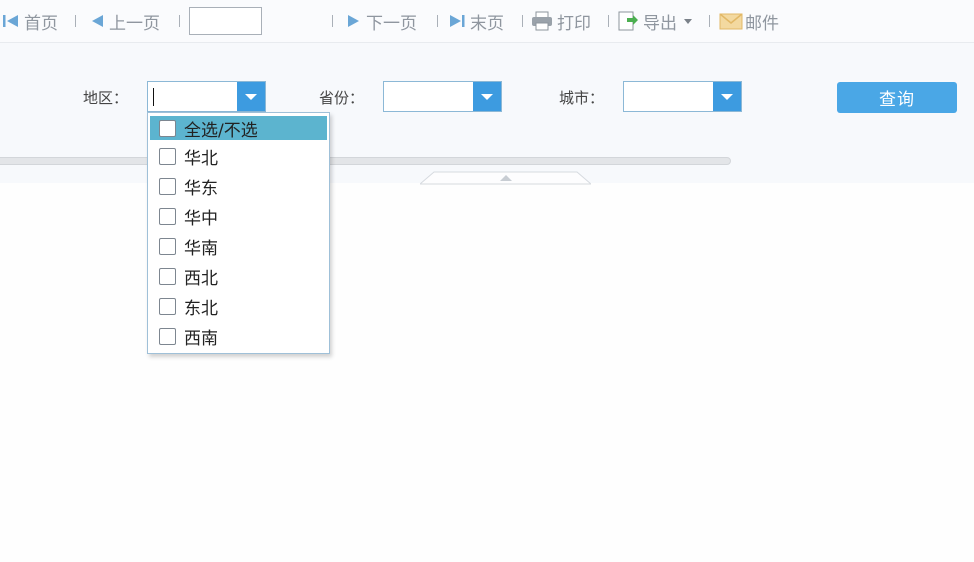  Describe the element at coordinates (201, 248) in the screenshot. I see `option-label: 华南` at that location.